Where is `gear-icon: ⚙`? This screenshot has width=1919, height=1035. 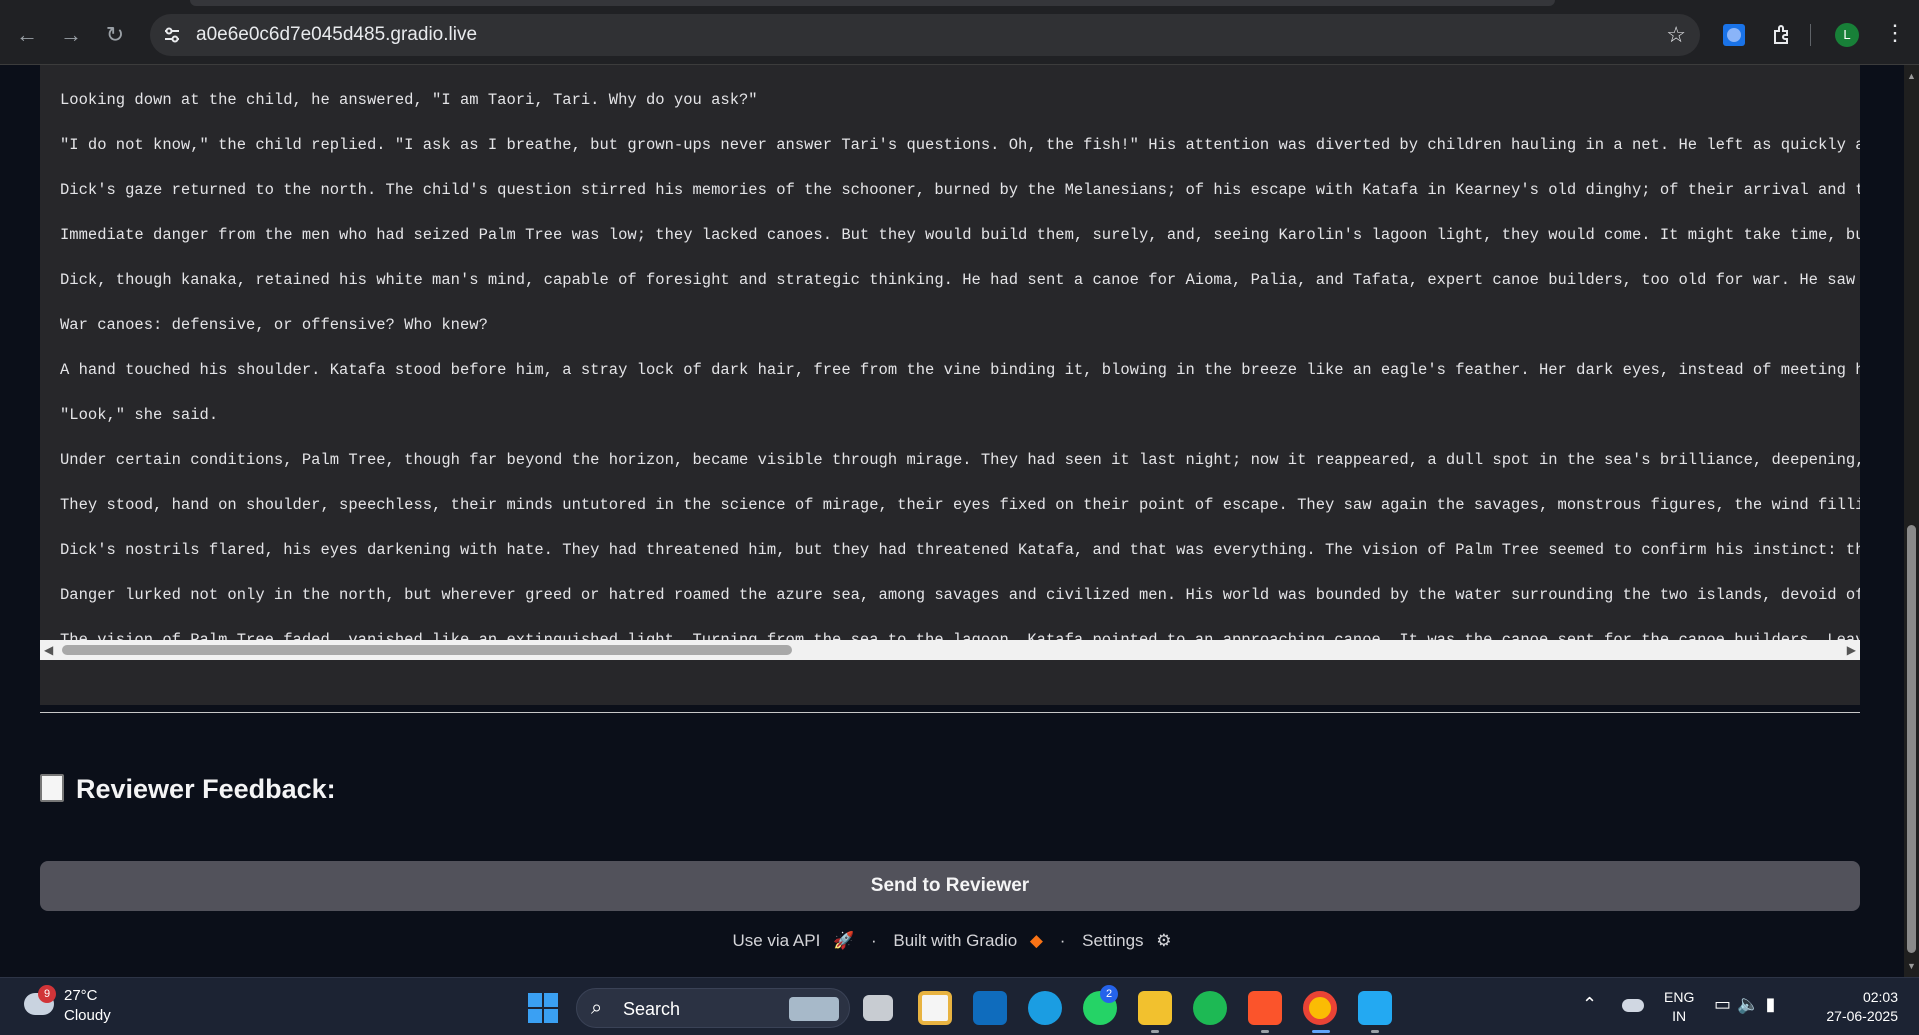 gear-icon: ⚙ is located at coordinates (1164, 940).